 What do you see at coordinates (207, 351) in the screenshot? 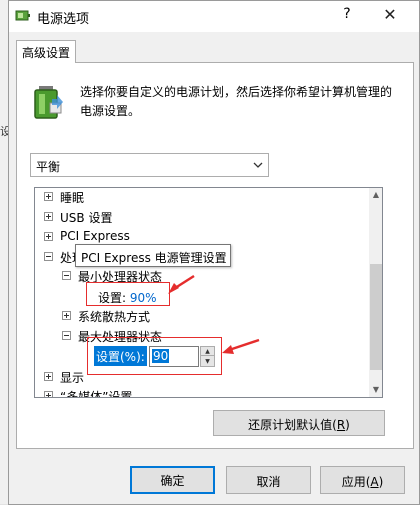
I see `spin-up-icon: ▲` at bounding box center [207, 351].